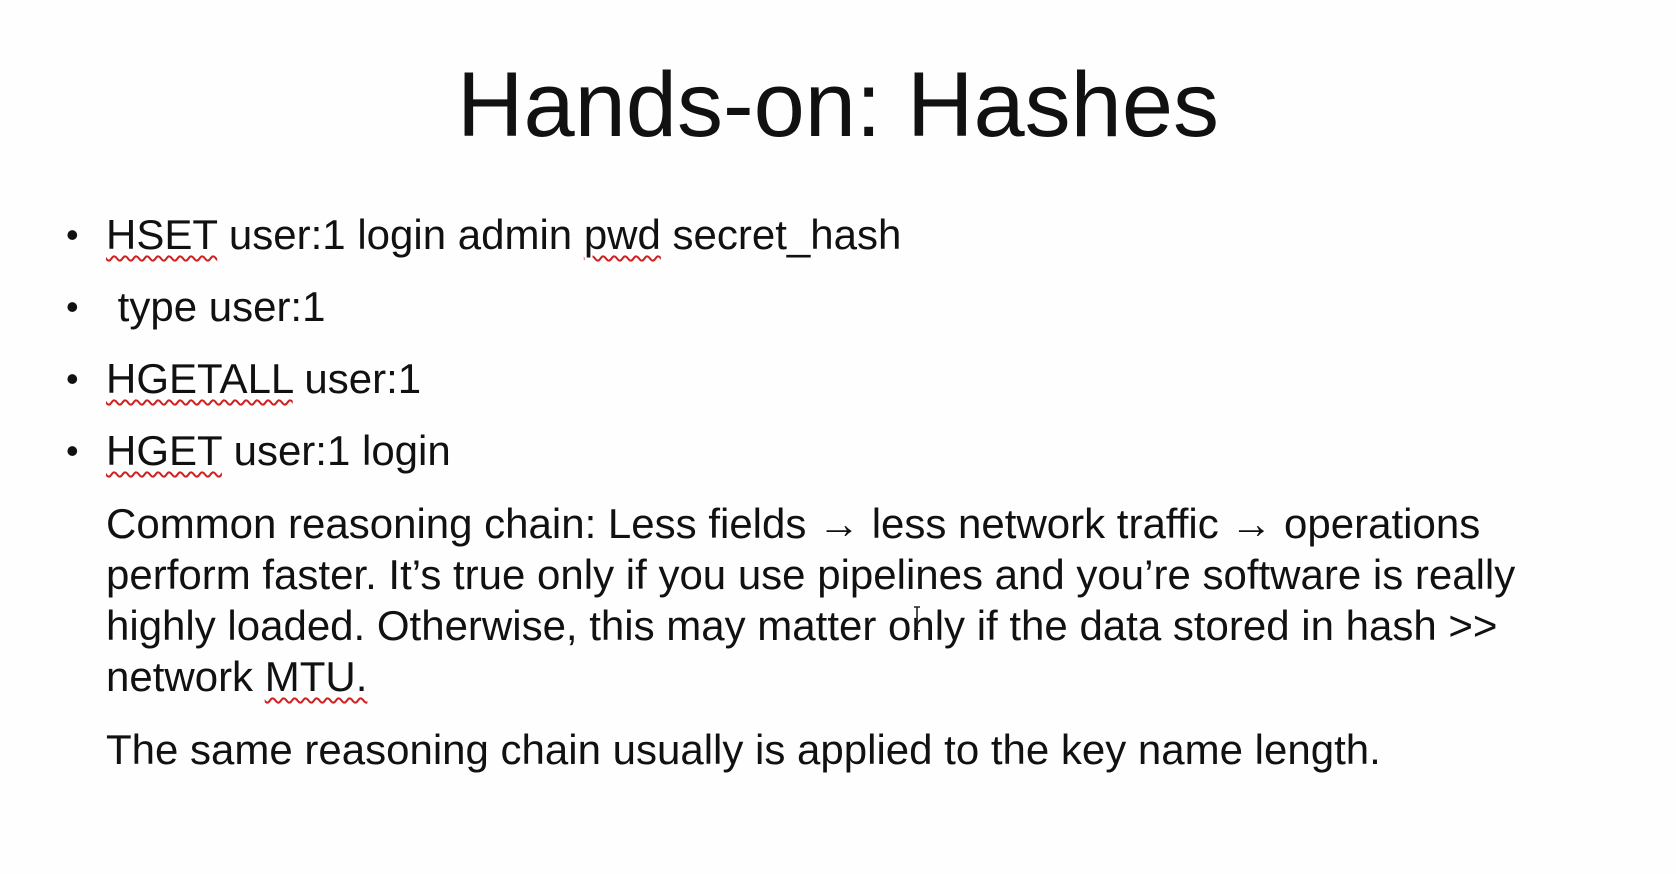 The image size is (1676, 874). I want to click on command-args-tail: secret_hash, so click(781, 234).